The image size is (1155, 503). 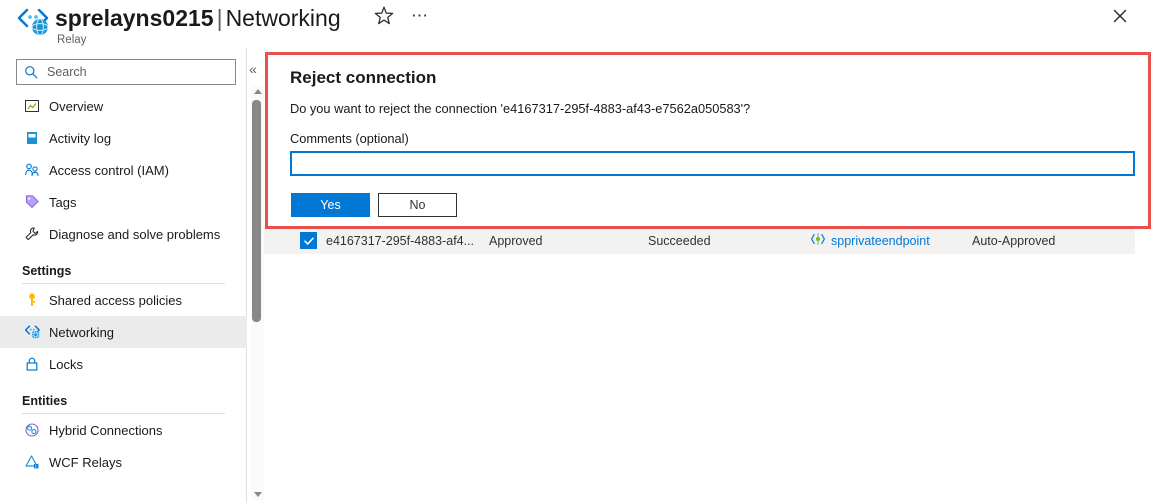 What do you see at coordinates (330, 205) in the screenshot?
I see `yes-button: Yes` at bounding box center [330, 205].